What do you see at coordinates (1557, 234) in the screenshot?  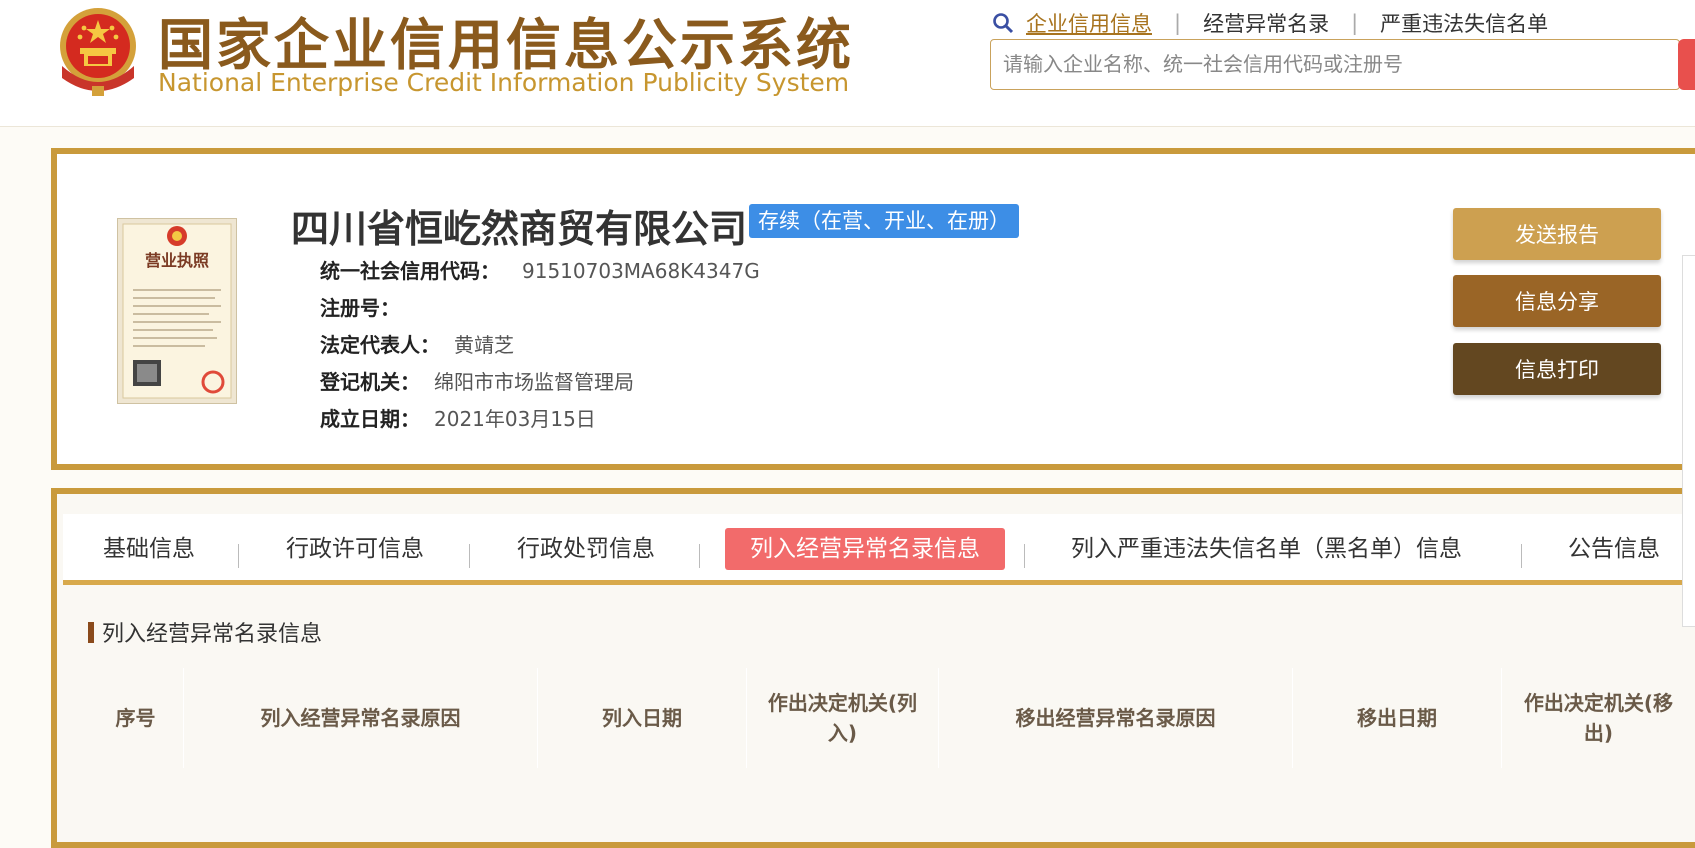 I see `send-report-button: 发送报告` at bounding box center [1557, 234].